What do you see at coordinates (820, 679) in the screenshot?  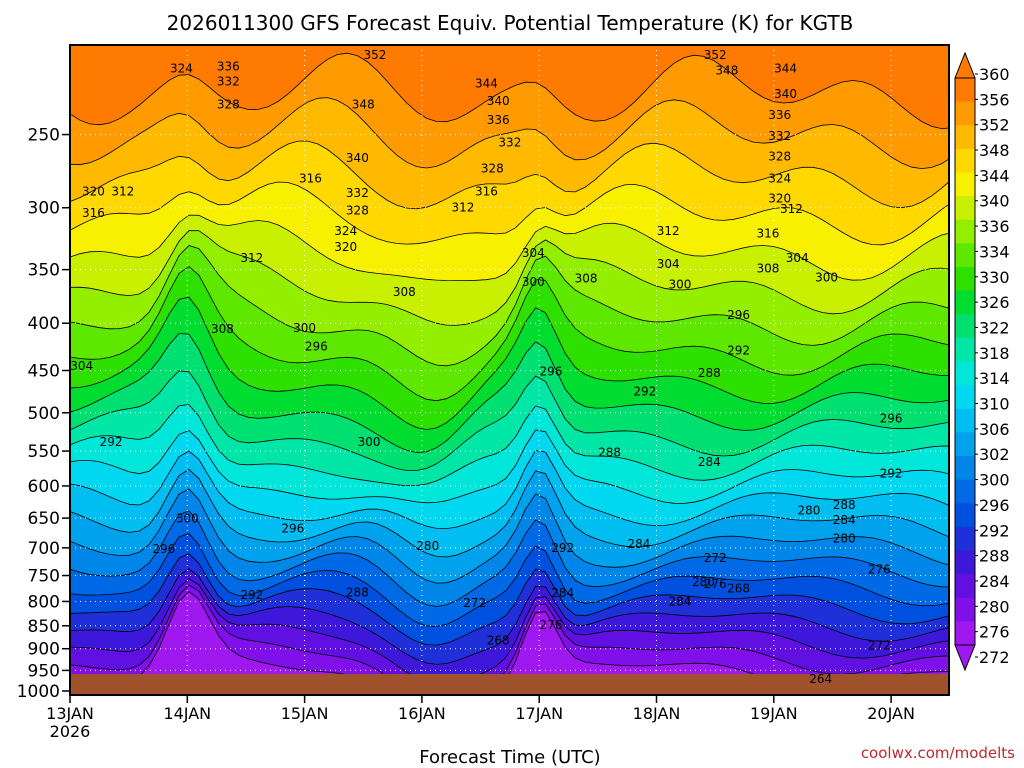 I see `contour-label: 264` at bounding box center [820, 679].